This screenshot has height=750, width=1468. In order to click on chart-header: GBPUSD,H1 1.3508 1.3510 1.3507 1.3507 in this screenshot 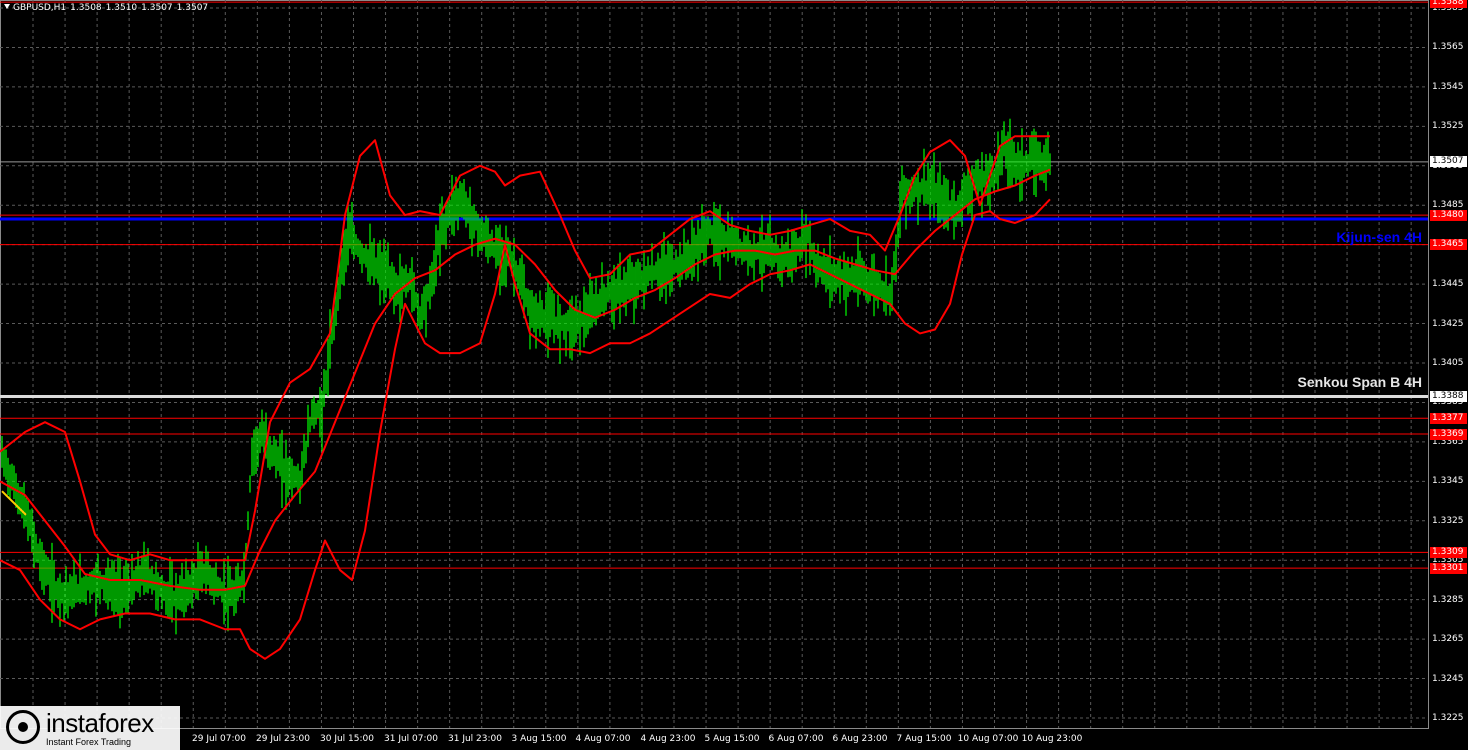, I will do `click(108, 8)`.